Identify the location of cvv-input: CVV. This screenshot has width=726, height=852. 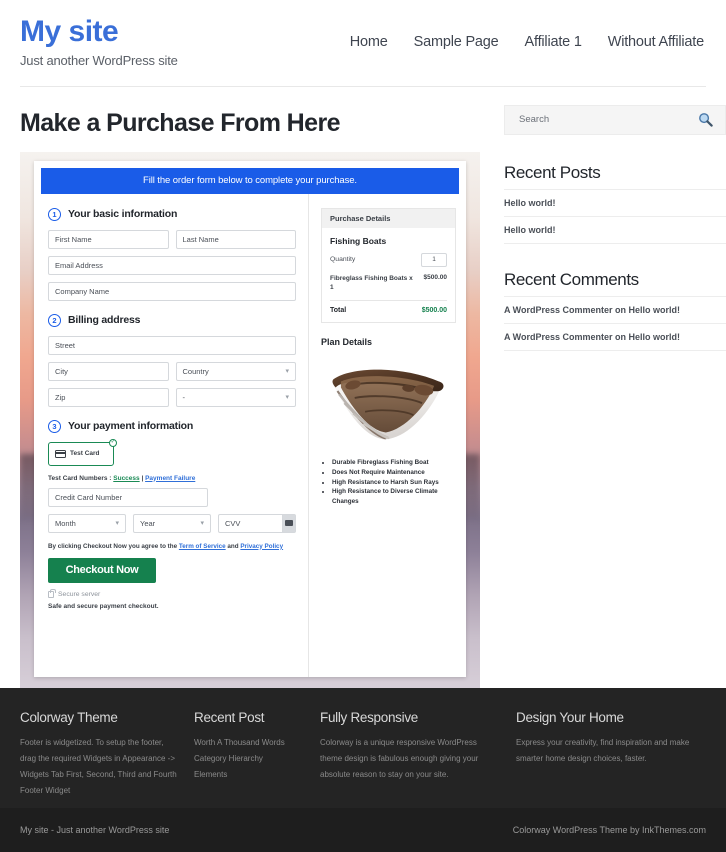
(257, 523).